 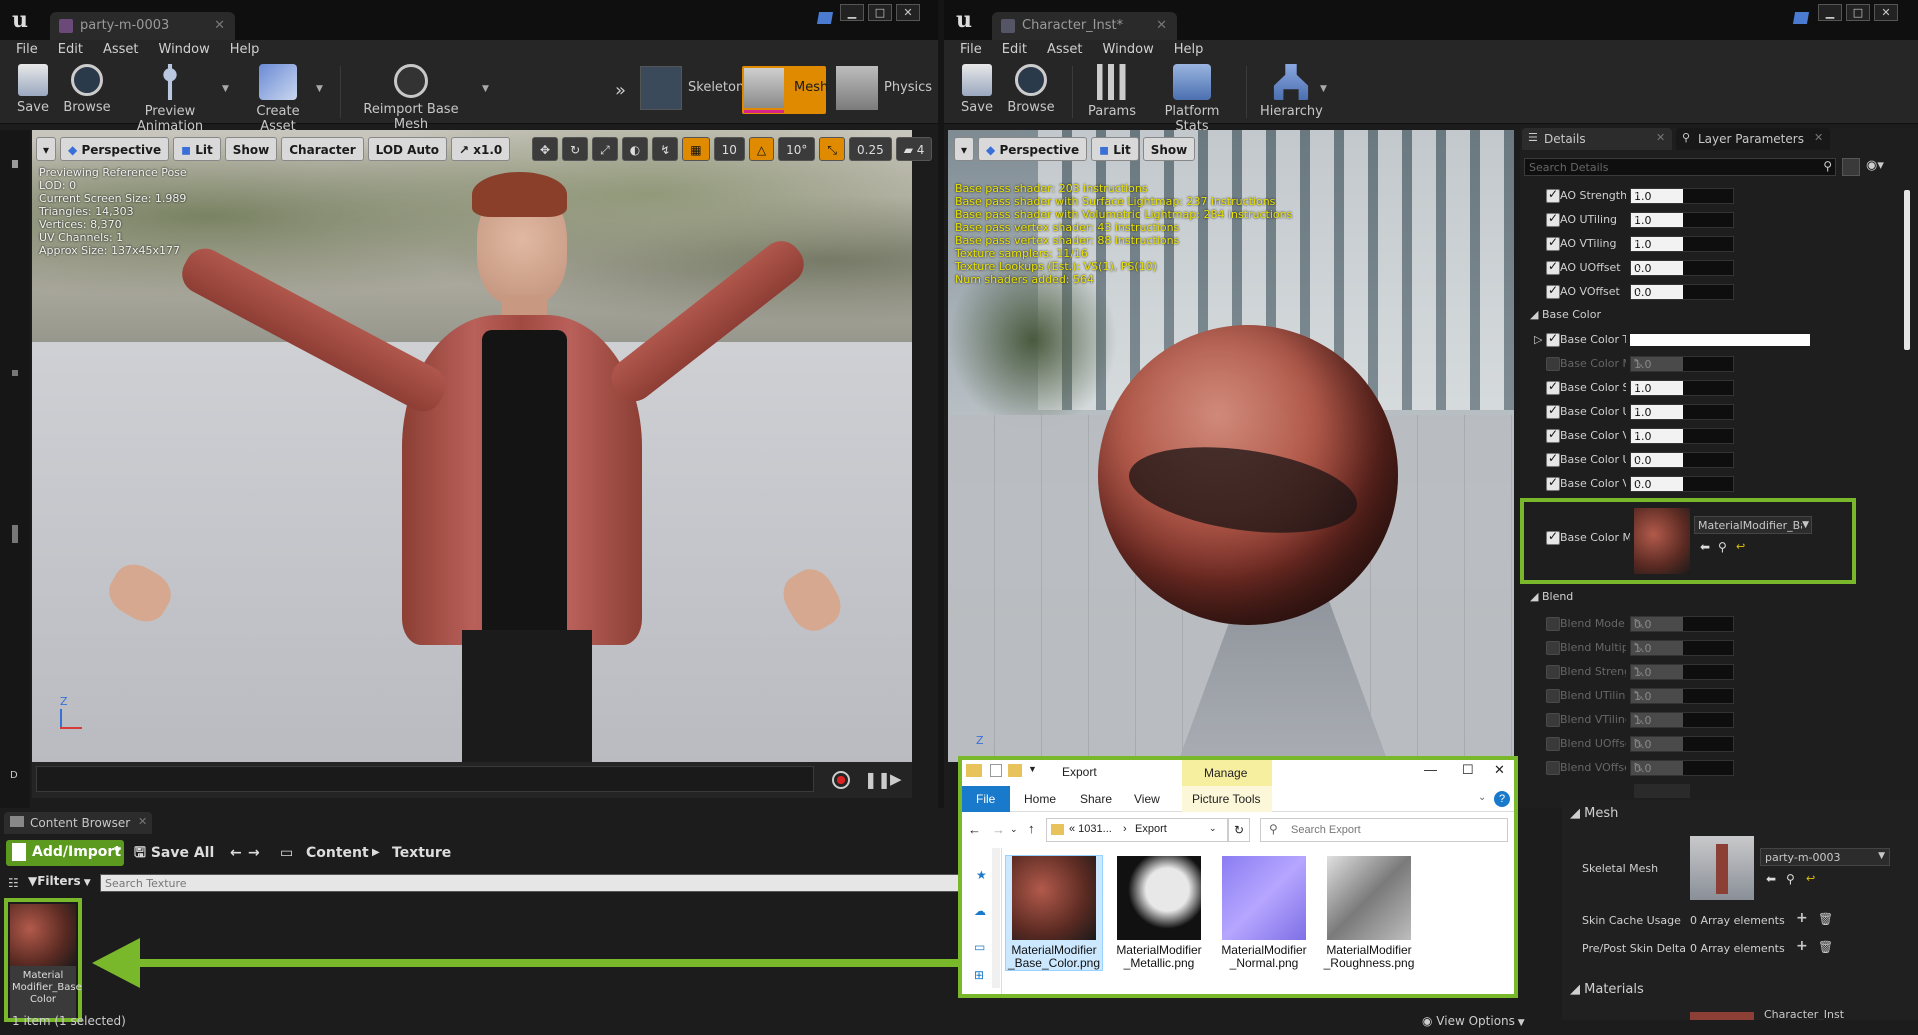 What do you see at coordinates (170, 99) in the screenshot?
I see `preview-animation-button: Preview Animation` at bounding box center [170, 99].